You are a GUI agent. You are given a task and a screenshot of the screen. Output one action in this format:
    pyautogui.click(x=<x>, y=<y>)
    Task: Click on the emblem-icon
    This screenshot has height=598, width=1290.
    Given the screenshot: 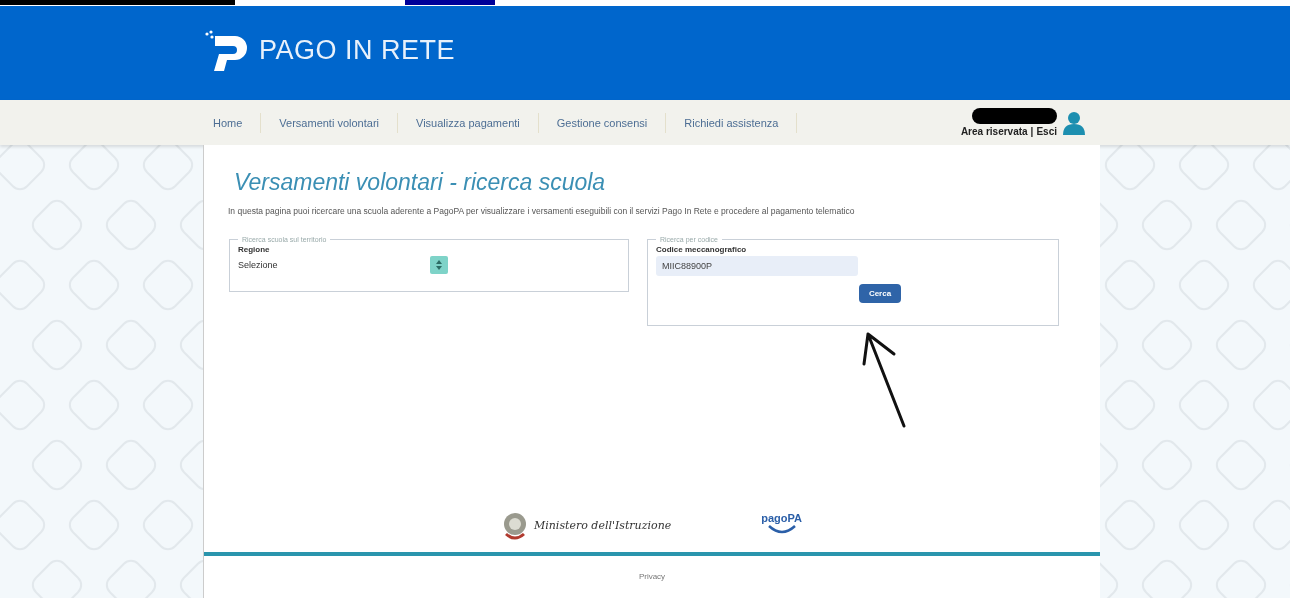 What is the action you would take?
    pyautogui.click(x=515, y=525)
    